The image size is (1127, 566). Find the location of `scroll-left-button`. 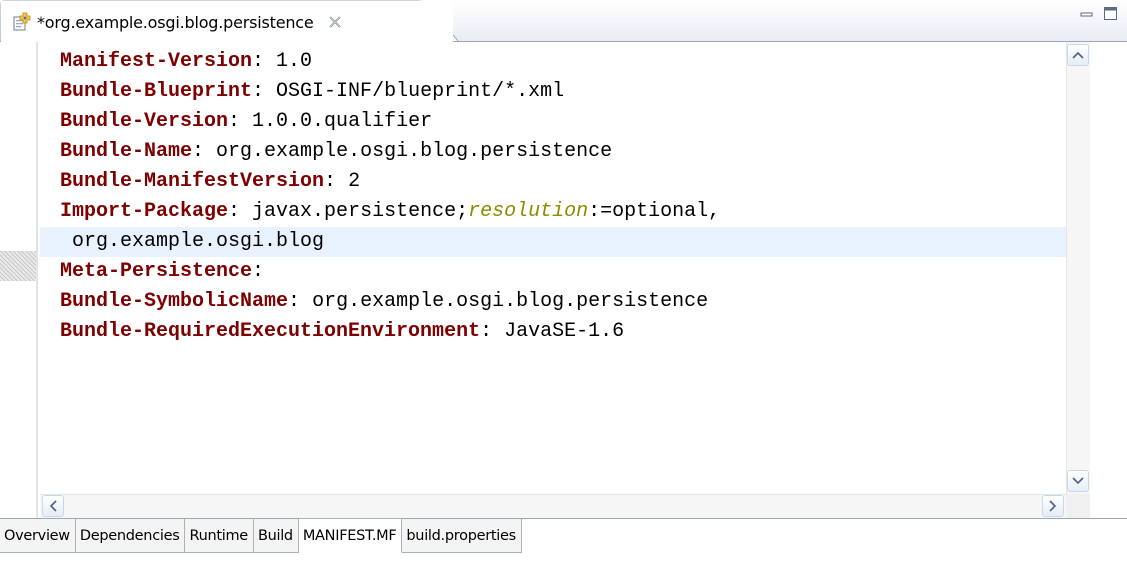

scroll-left-button is located at coordinates (53, 506).